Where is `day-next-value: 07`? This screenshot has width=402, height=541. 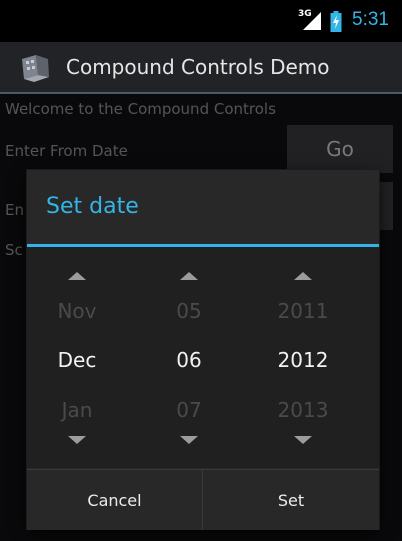 day-next-value: 07 is located at coordinates (189, 410).